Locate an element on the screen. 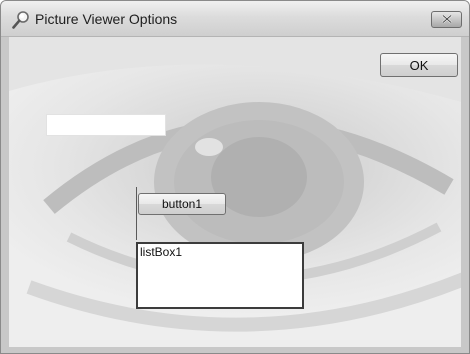  button1-label: button1 is located at coordinates (182, 204).